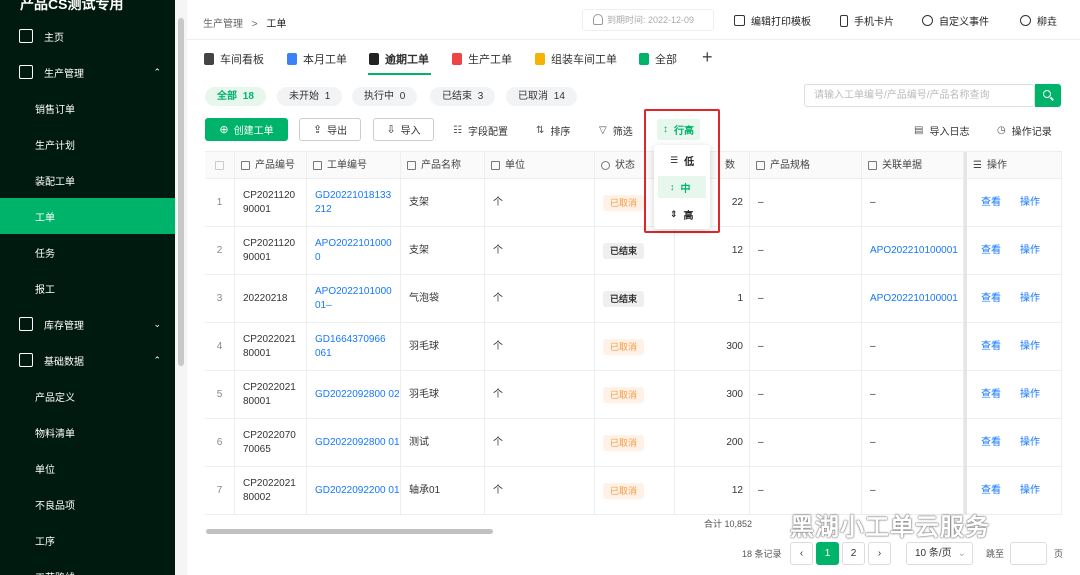 The height and width of the screenshot is (575, 1080). I want to click on tab-overdue-orders: 逾期工单, so click(399, 59).